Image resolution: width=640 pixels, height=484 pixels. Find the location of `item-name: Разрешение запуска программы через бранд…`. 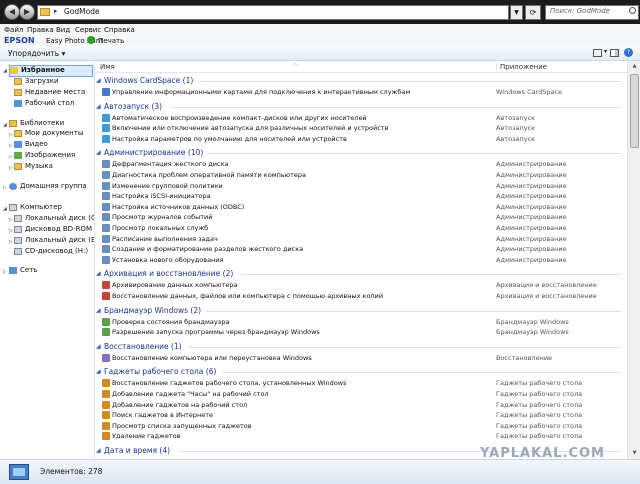

item-name: Разрешение запуска программы через бранд… is located at coordinates (216, 332).